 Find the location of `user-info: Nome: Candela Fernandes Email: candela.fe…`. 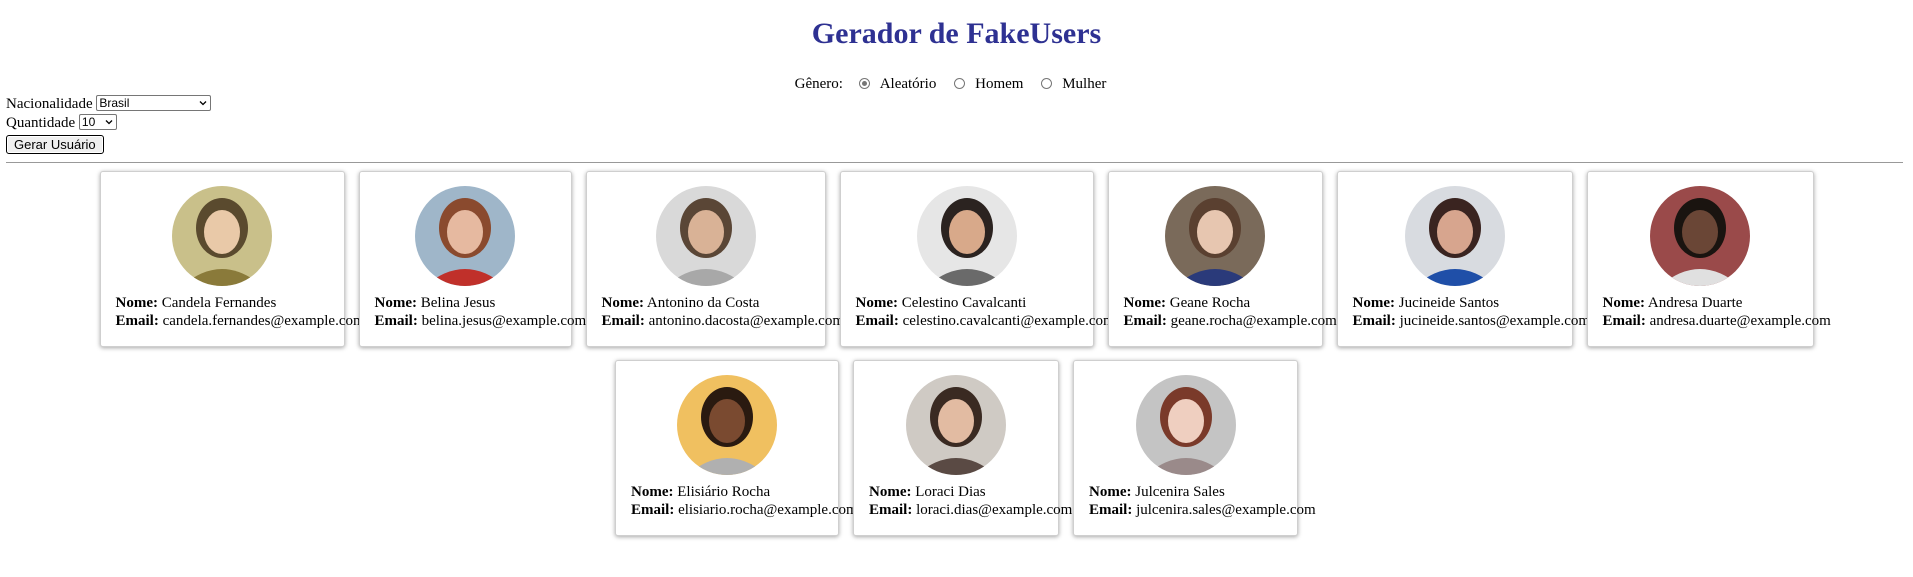

user-info: Nome: Candela Fernandes Email: candela.fe… is located at coordinates (240, 312).